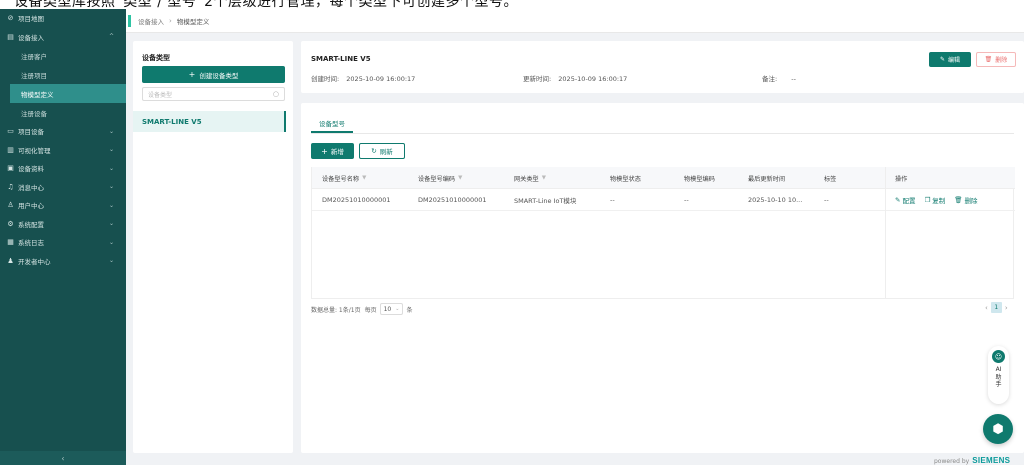 The width and height of the screenshot is (1024, 465). What do you see at coordinates (63, 205) in the screenshot?
I see `sidebar-item-user-center: ♙ 用户中心 ⌄` at bounding box center [63, 205].